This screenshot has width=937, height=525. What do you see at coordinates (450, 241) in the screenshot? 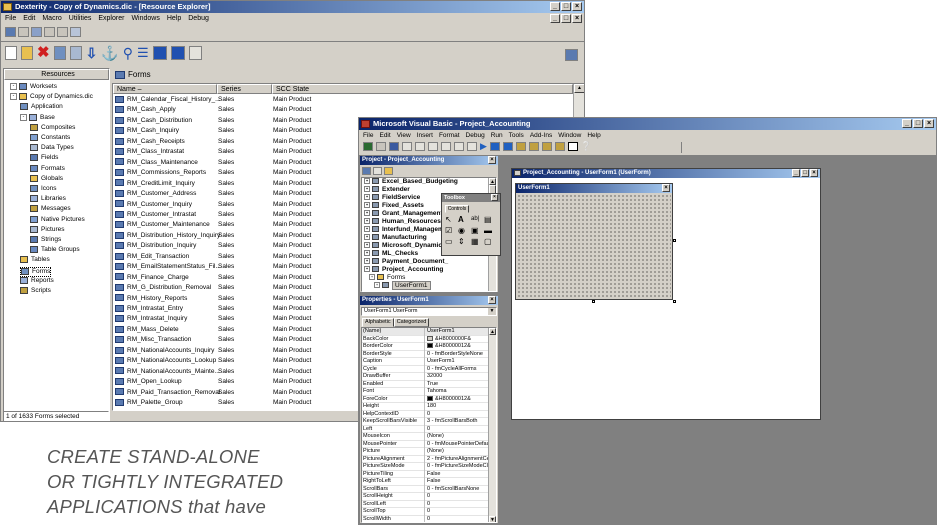
I see `scrollbar-icon: ▭` at bounding box center [450, 241].